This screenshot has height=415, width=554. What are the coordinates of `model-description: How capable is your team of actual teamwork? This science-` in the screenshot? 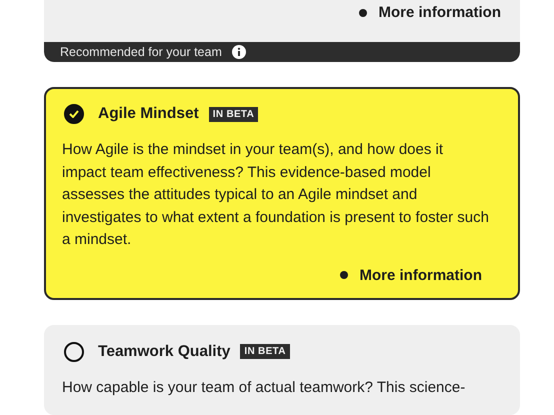 It's located at (264, 388).